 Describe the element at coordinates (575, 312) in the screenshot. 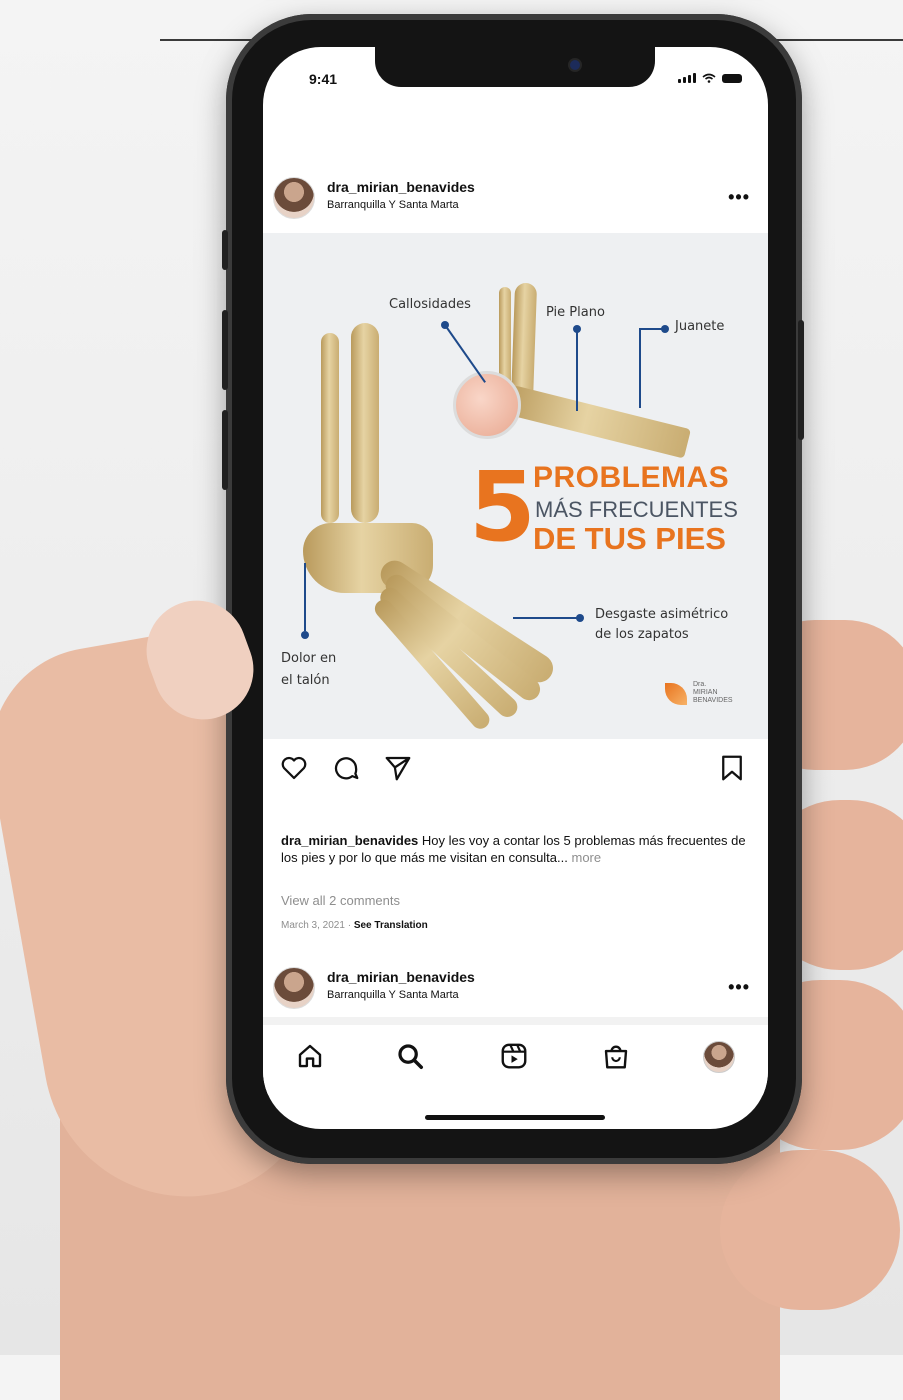

I see `label-pie-plano: Pie Plano` at that location.